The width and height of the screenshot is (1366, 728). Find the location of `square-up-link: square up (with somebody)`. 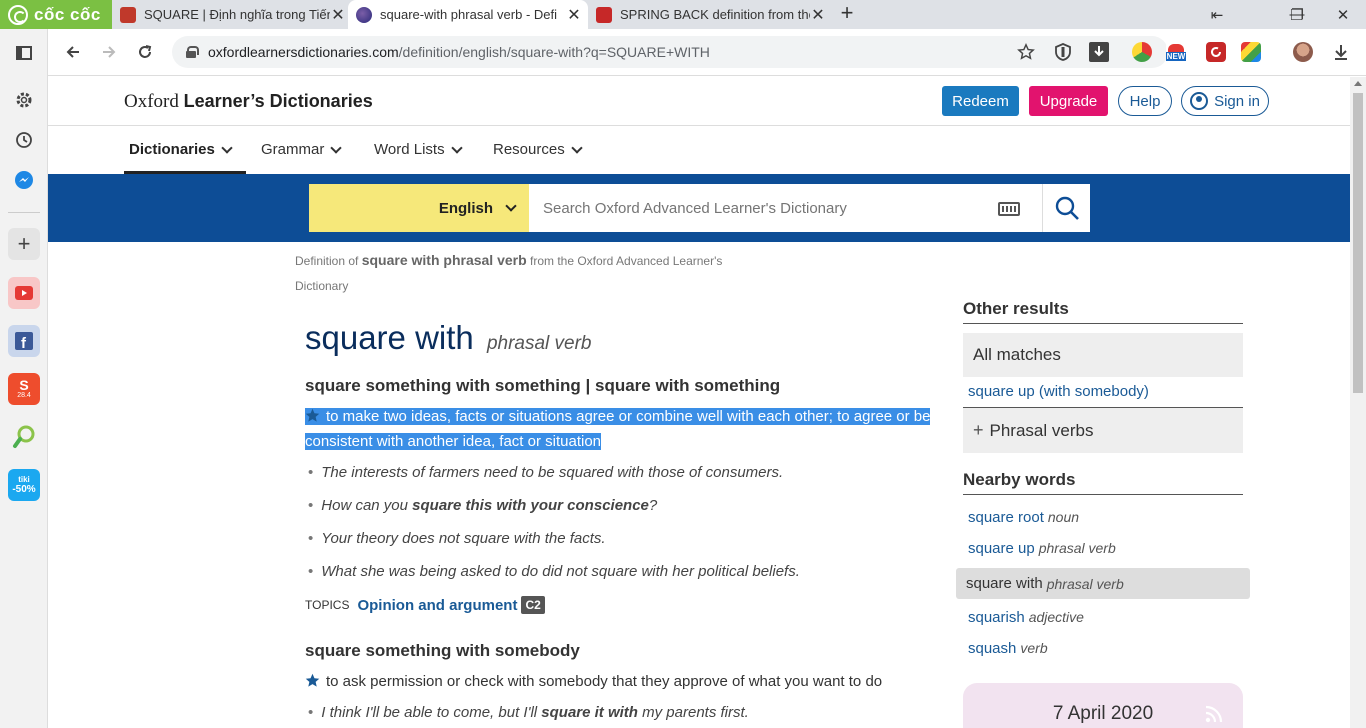

square-up-link: square up (with somebody) is located at coordinates (1058, 391).